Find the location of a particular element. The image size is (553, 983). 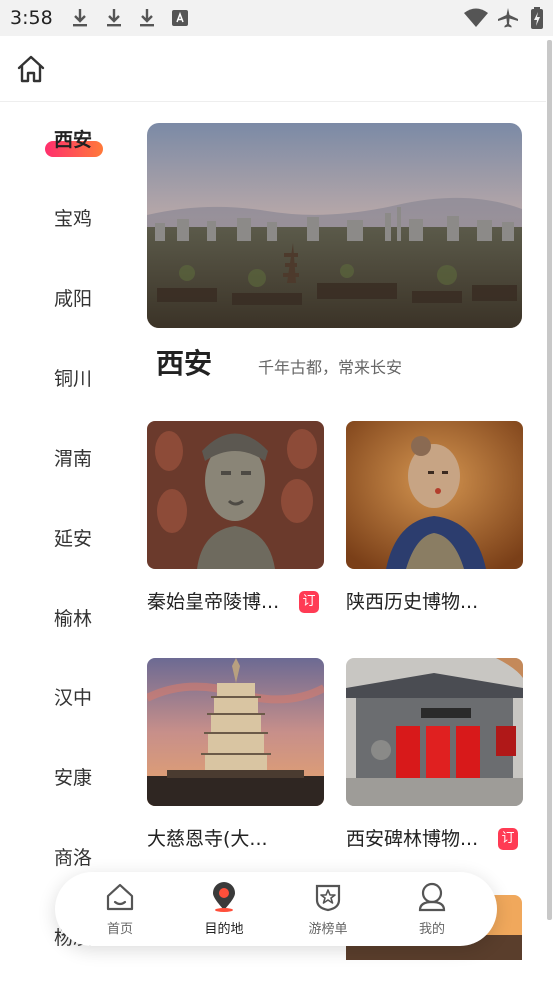

sidebar-item-weinan: 渭南 is located at coordinates (89, 459).